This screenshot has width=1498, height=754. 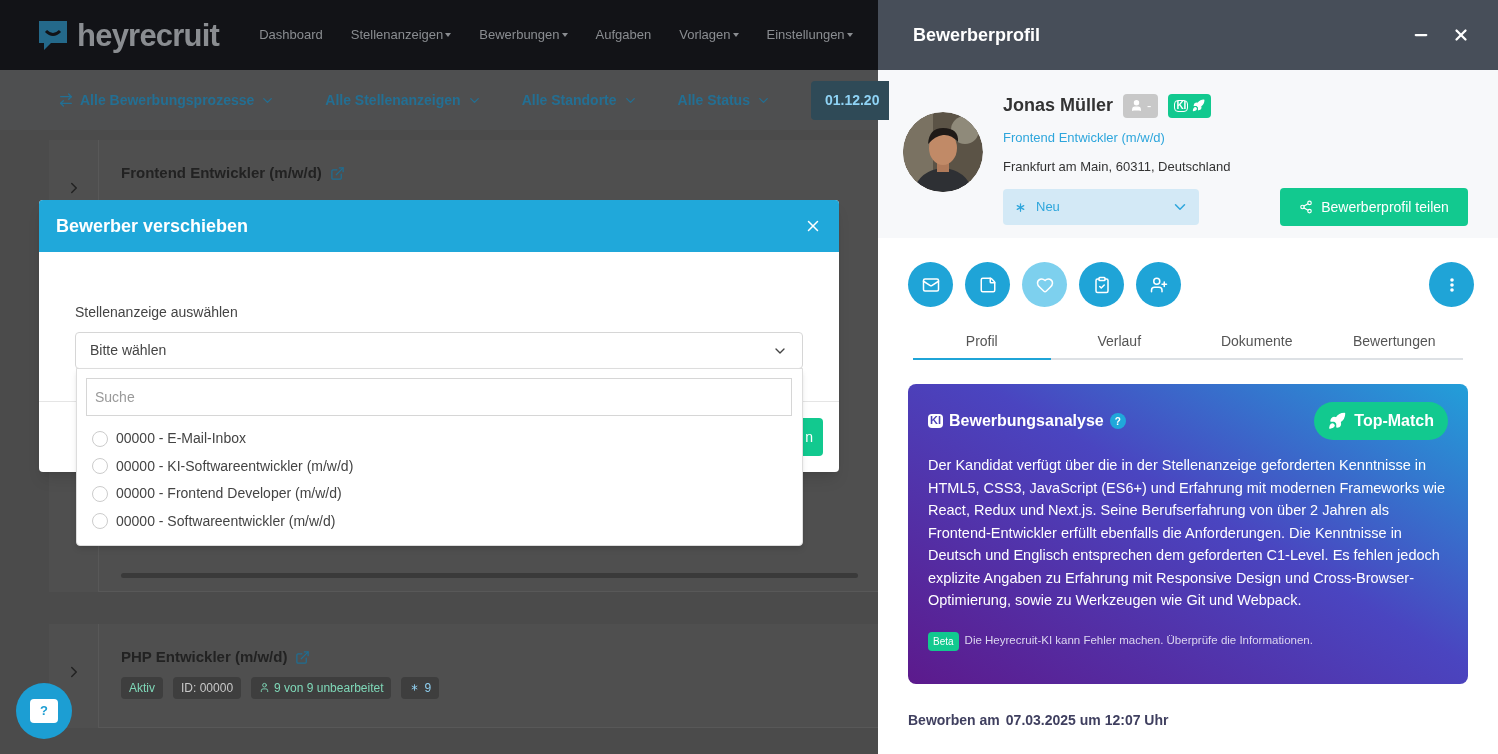 I want to click on logo-text: heyrecruit, so click(x=148, y=35).